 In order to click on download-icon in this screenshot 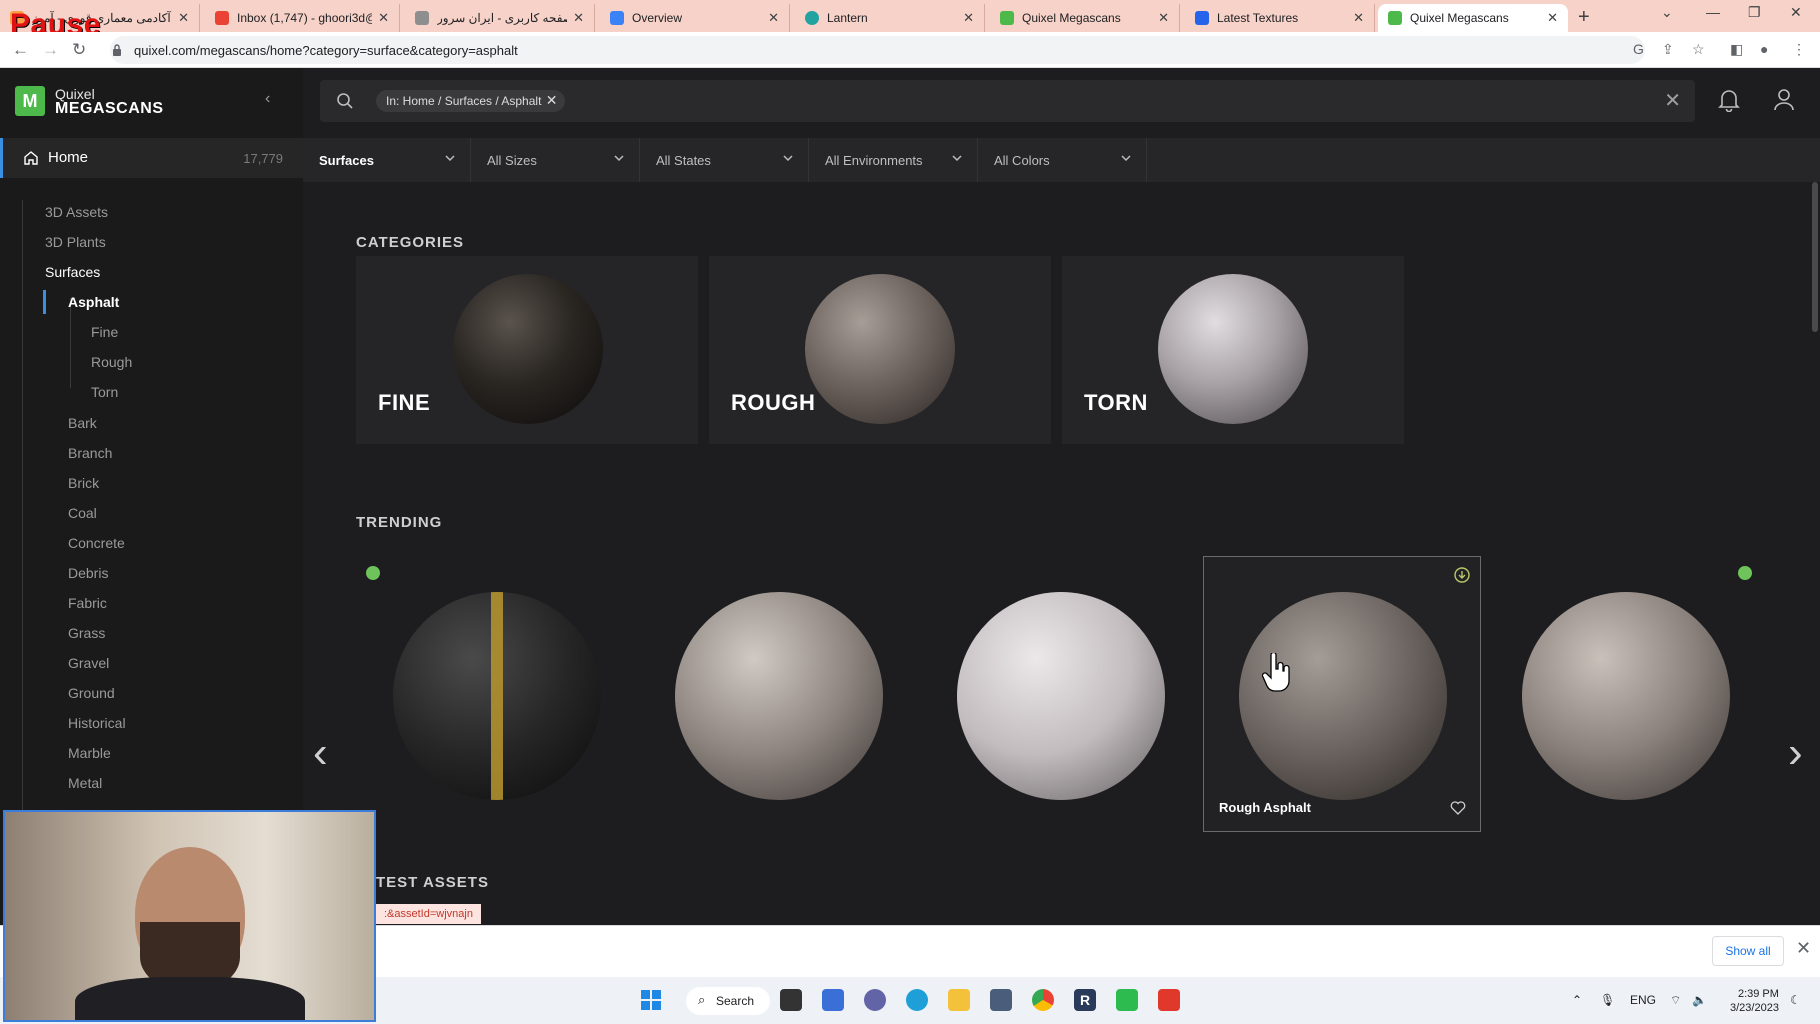, I will do `click(1462, 575)`.